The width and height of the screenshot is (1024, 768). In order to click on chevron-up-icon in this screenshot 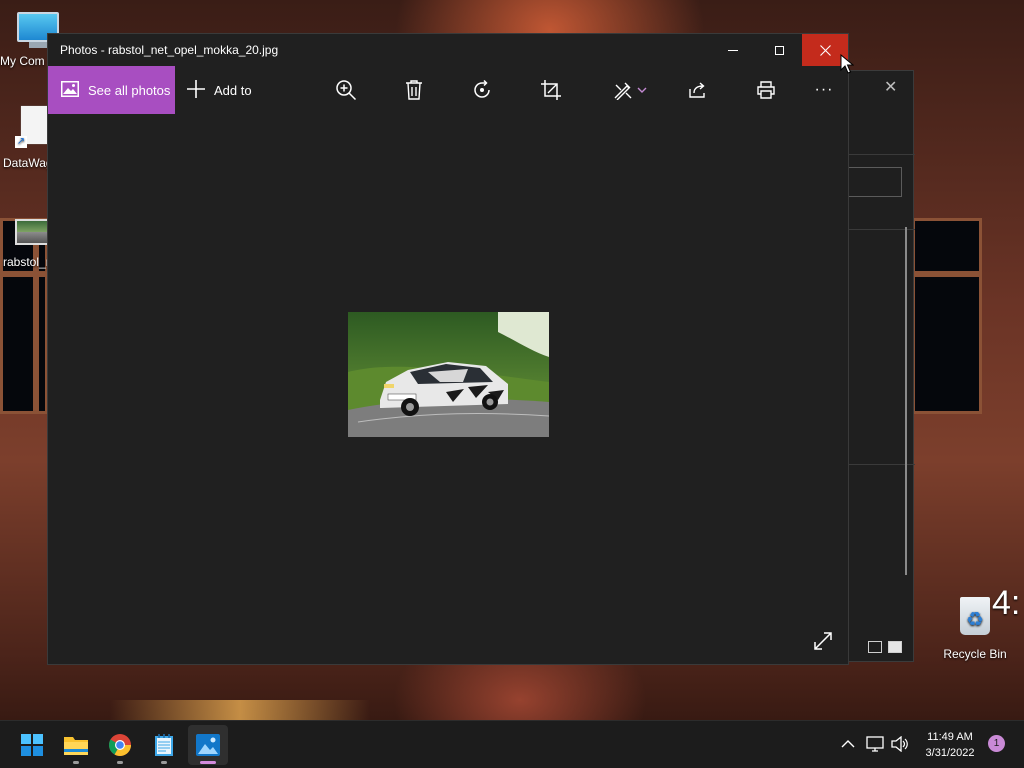, I will do `click(848, 744)`.